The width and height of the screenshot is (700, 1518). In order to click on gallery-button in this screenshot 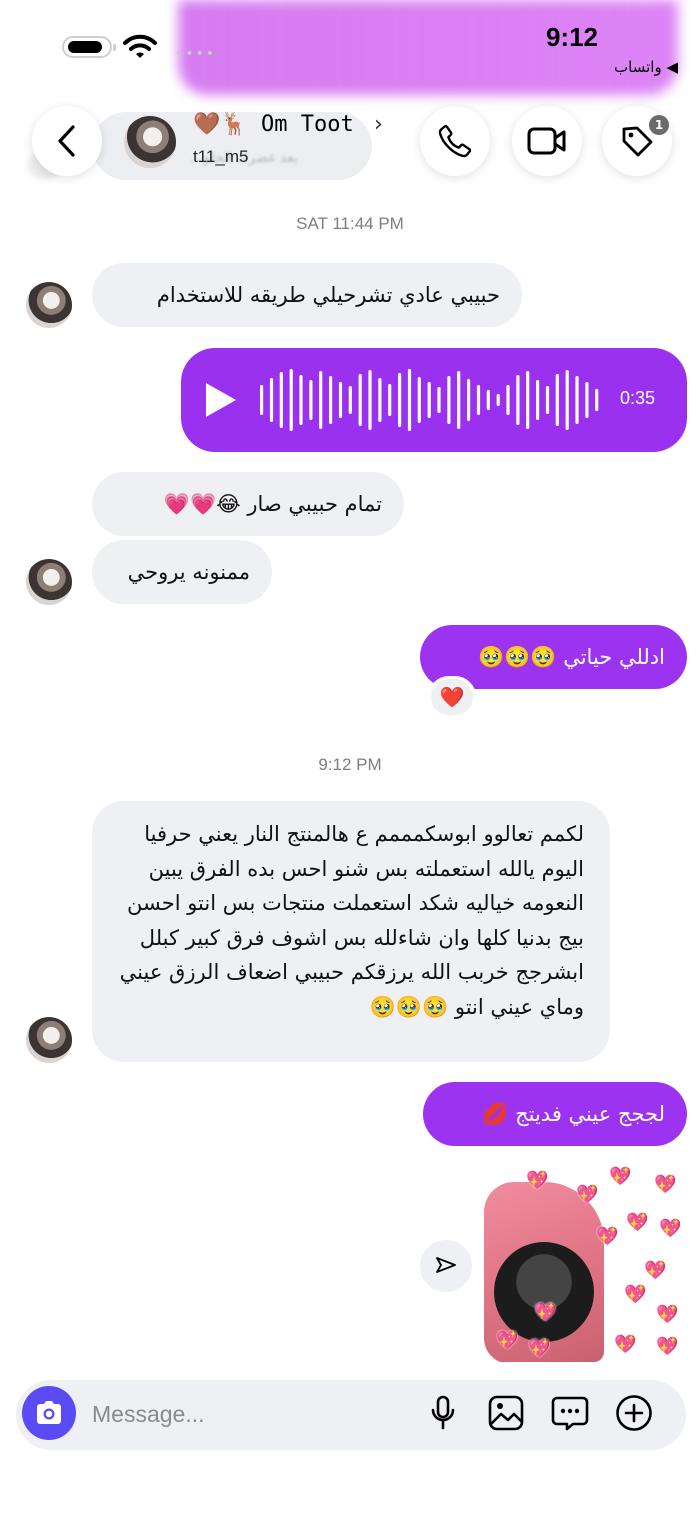, I will do `click(506, 1413)`.